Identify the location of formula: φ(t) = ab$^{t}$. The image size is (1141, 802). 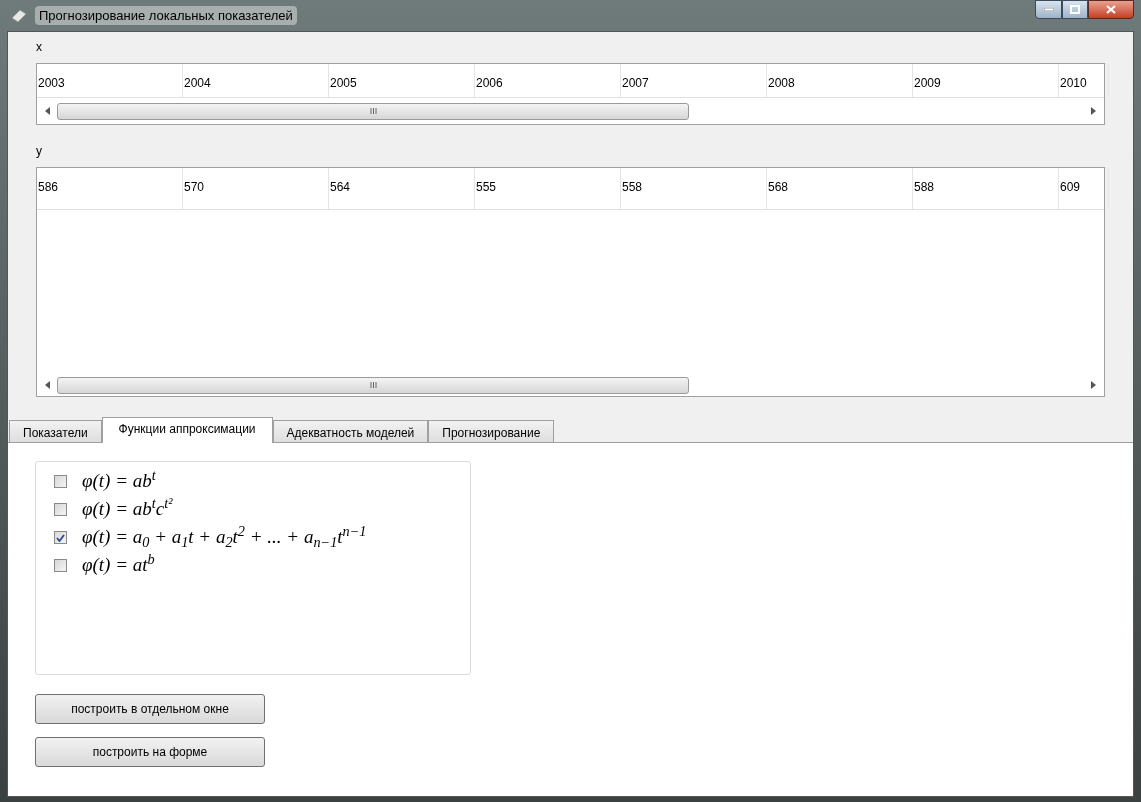
(119, 480).